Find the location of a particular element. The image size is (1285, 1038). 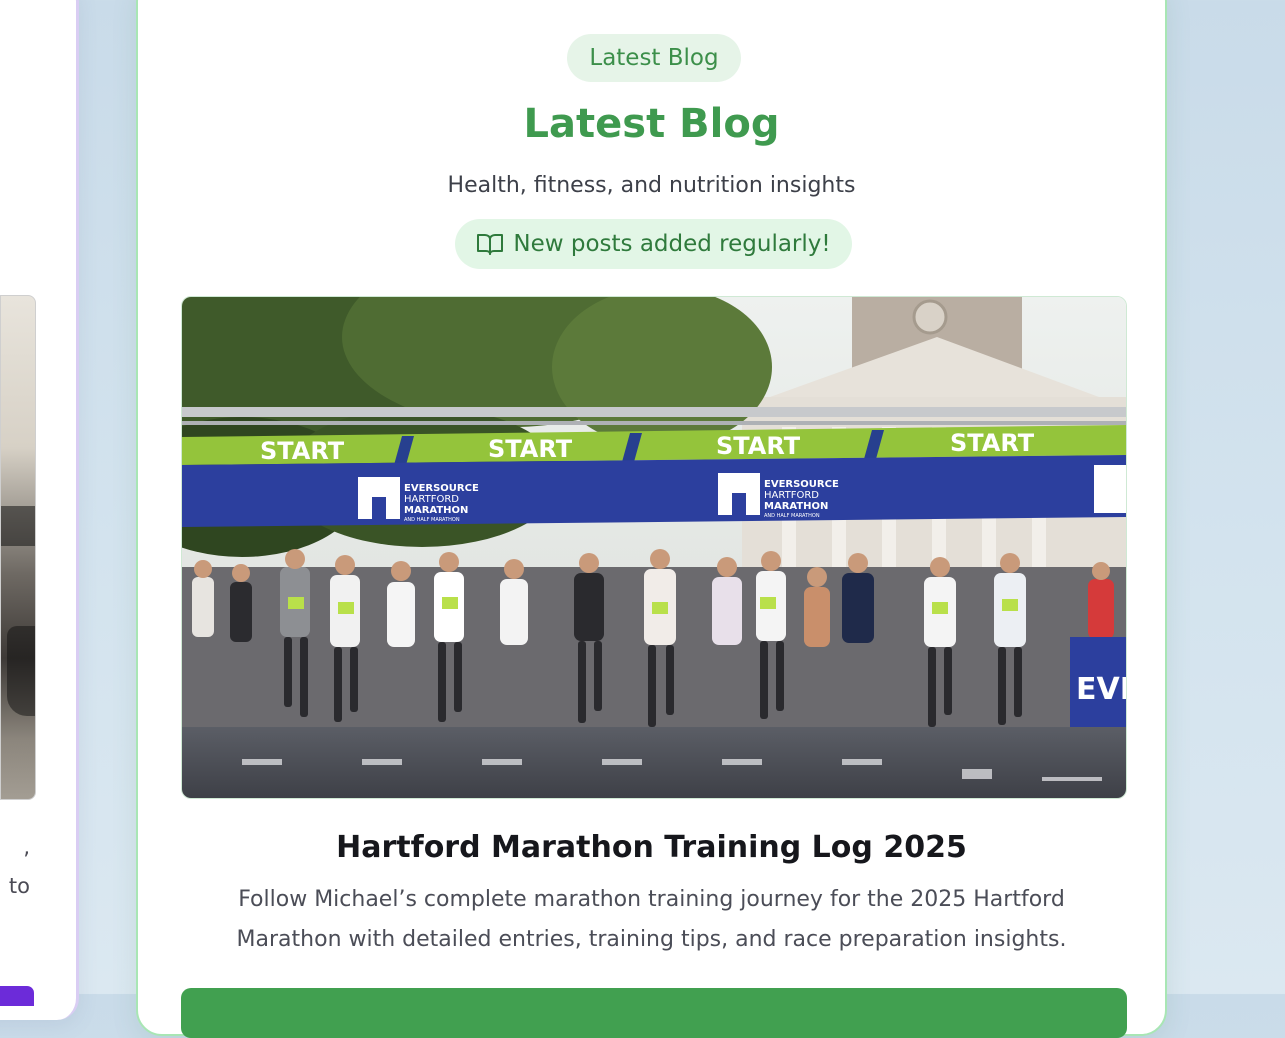

open-book-icon is located at coordinates (490, 244).